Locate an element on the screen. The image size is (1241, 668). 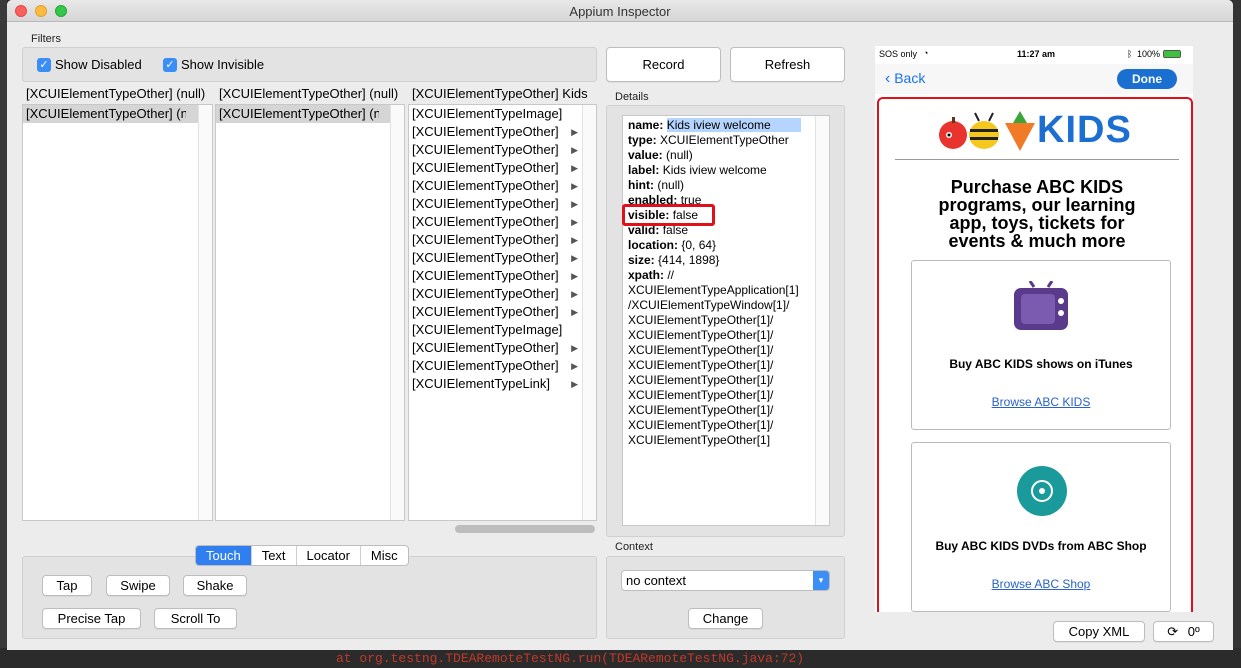
filters-group: ✓ Show Disabled ✓ Show Invisible is located at coordinates (309, 64).